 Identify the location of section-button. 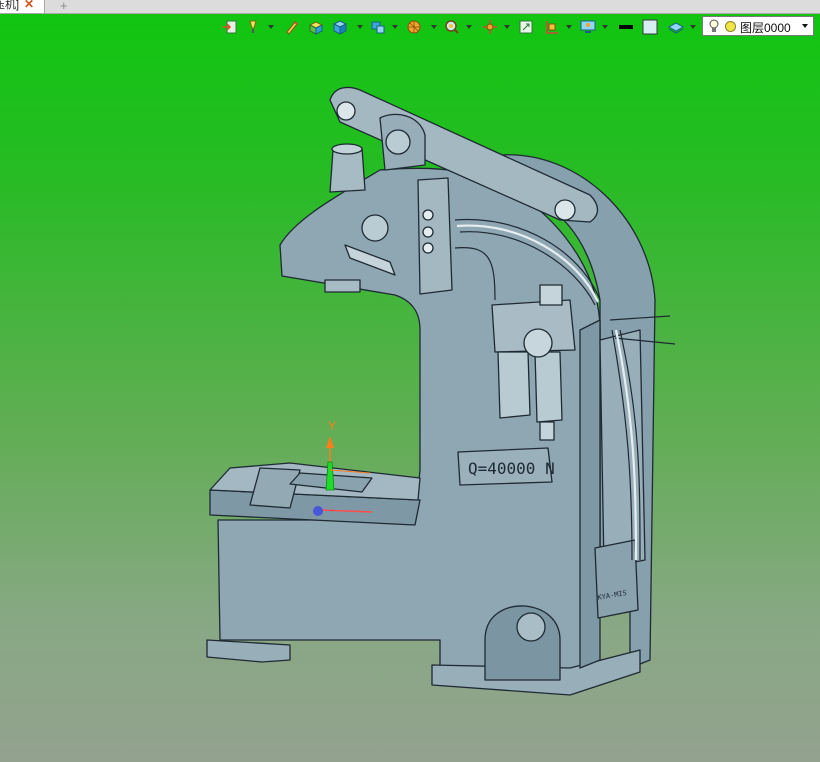
(557, 27).